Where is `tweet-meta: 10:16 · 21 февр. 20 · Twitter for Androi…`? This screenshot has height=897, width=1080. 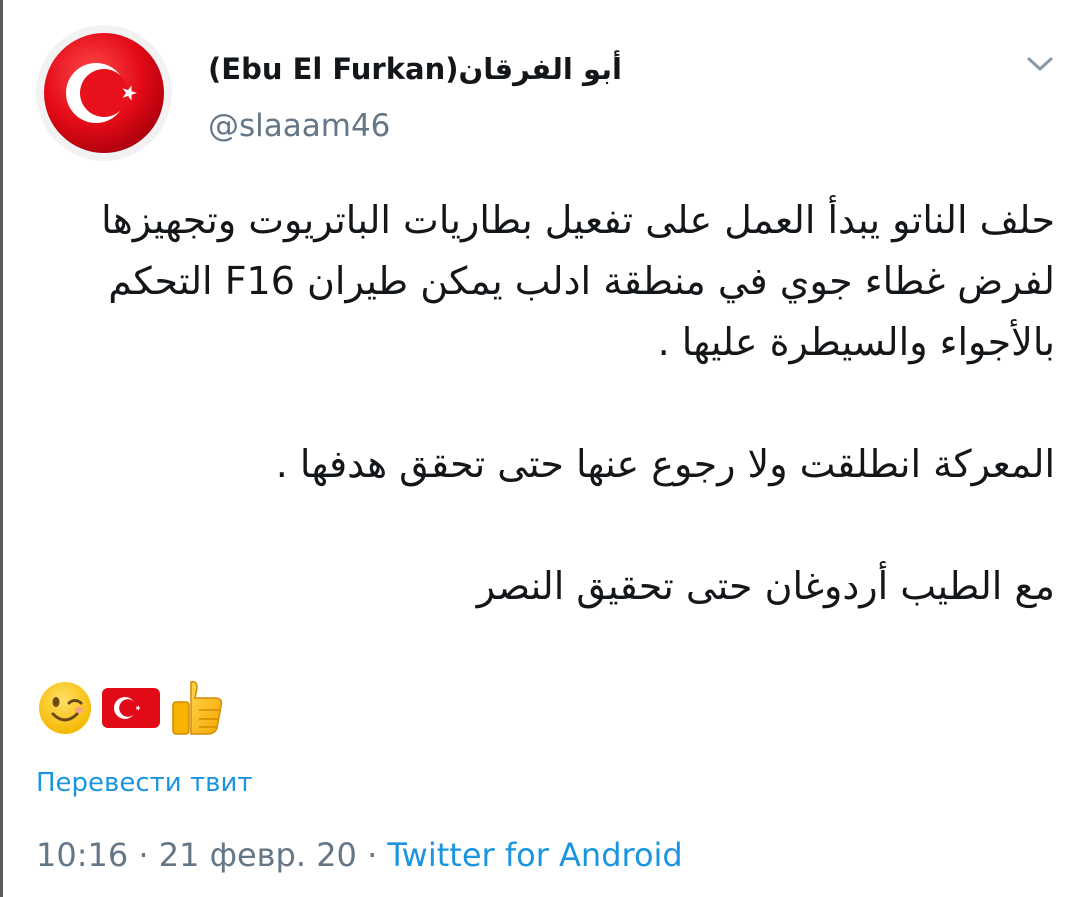
tweet-meta: 10:16 · 21 февр. 20 · Twitter for Androi… is located at coordinates (359, 855).